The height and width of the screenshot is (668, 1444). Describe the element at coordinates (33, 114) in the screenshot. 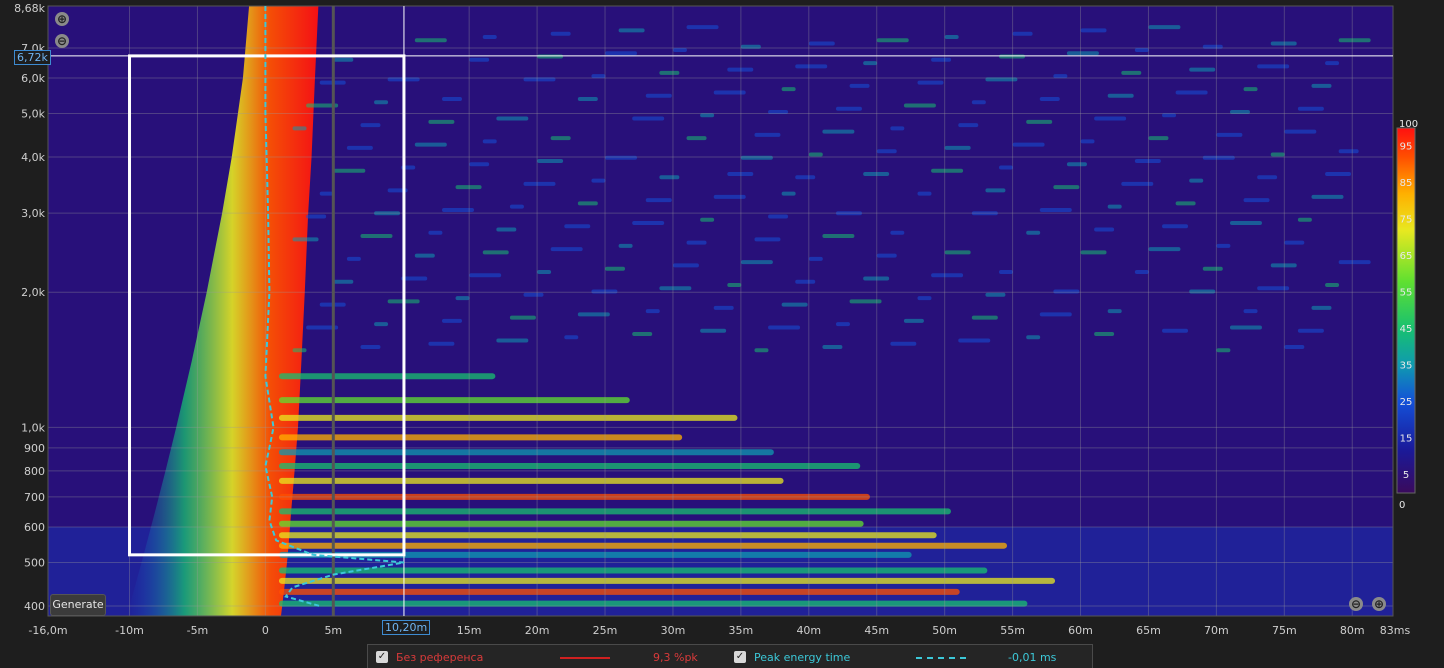

I see `y-tick-label: 5,0k` at that location.